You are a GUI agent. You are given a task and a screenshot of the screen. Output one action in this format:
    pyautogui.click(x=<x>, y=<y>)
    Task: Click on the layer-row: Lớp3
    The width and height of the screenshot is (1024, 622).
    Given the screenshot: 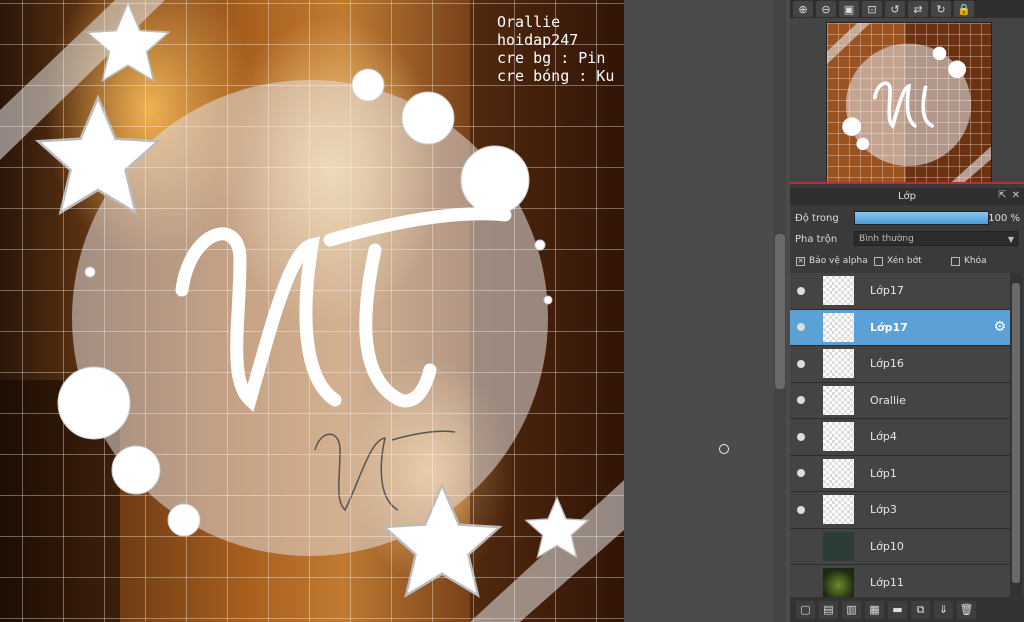 What is the action you would take?
    pyautogui.click(x=900, y=510)
    